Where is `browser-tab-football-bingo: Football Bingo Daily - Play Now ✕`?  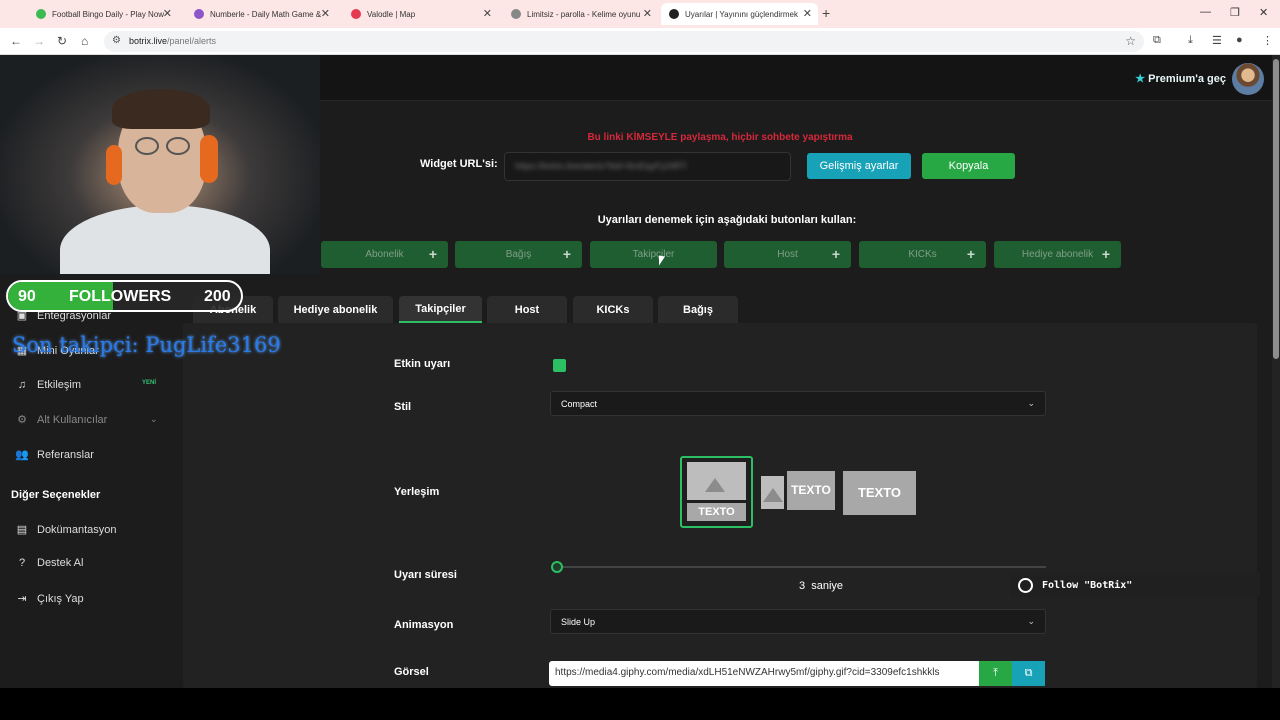 browser-tab-football-bingo: Football Bingo Daily - Play Now ✕ is located at coordinates (103, 14).